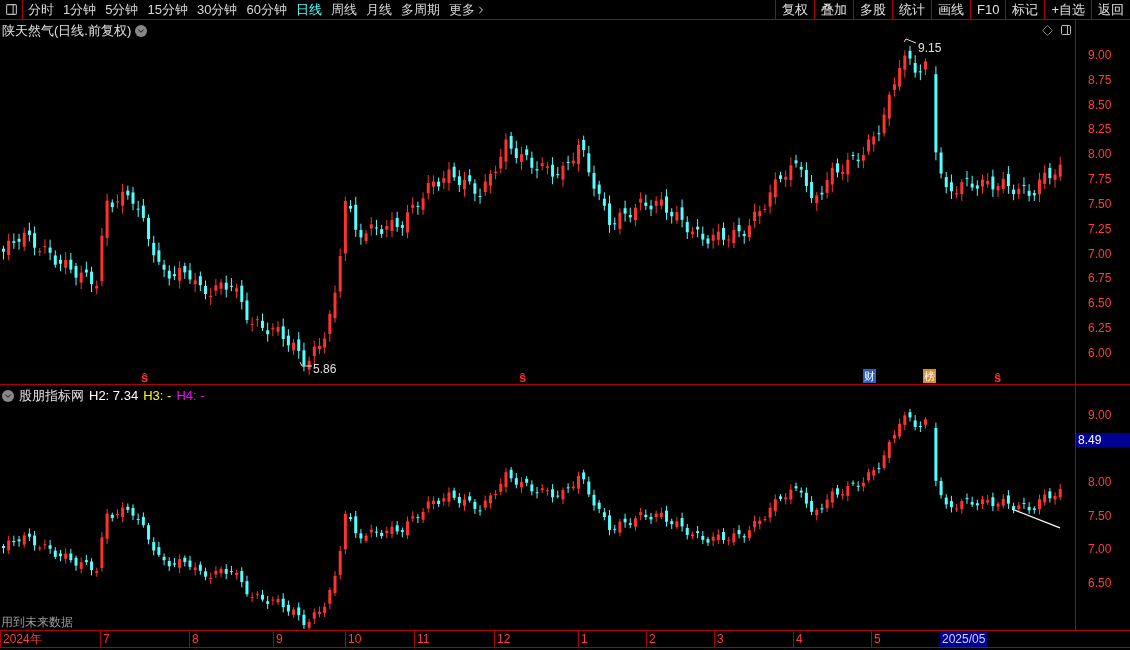 The width and height of the screenshot is (1130, 650). What do you see at coordinates (353, 639) in the screenshot?
I see `time-axis-label: 10` at bounding box center [353, 639].